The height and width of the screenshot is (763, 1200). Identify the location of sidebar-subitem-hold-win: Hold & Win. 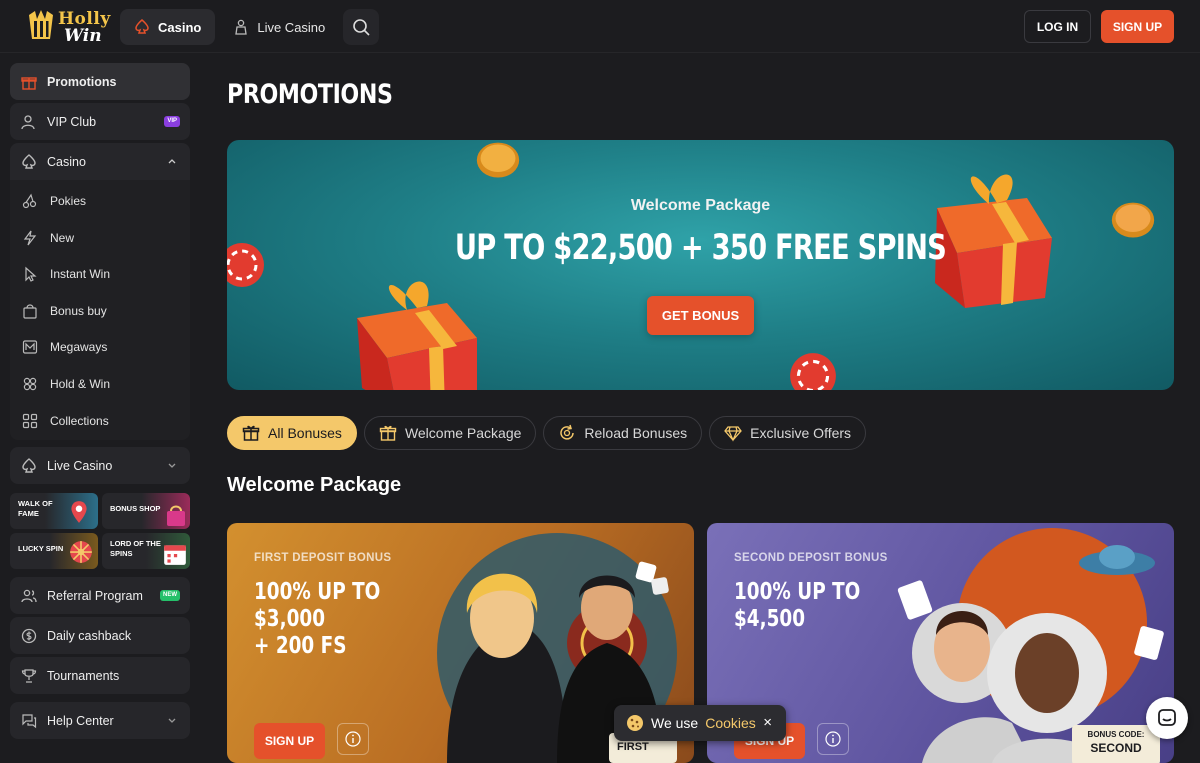
(66, 384).